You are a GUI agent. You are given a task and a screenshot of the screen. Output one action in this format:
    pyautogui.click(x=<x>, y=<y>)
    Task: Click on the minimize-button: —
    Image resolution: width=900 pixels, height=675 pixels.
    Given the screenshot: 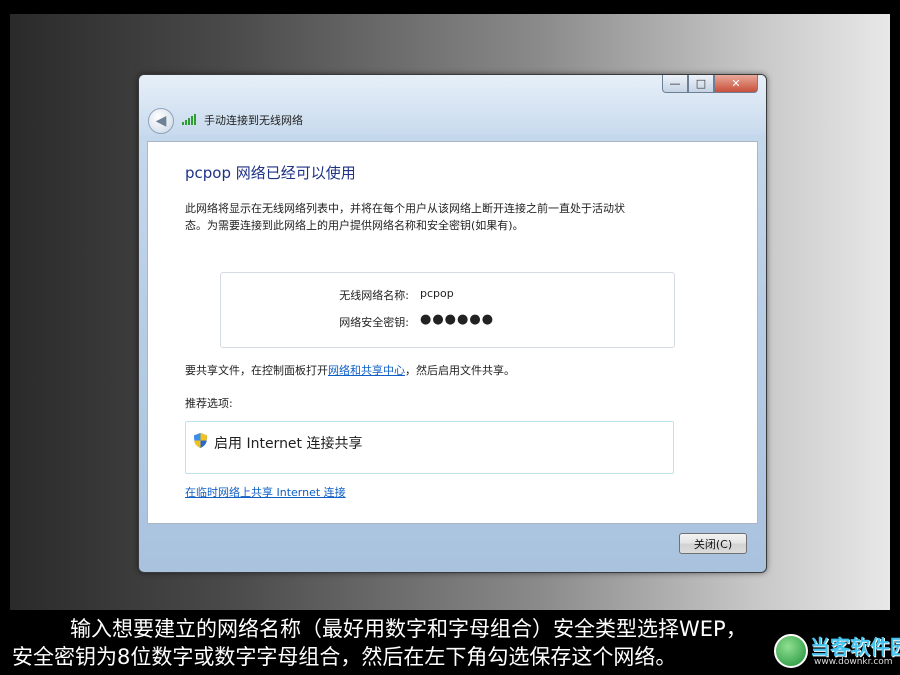 What is the action you would take?
    pyautogui.click(x=675, y=84)
    